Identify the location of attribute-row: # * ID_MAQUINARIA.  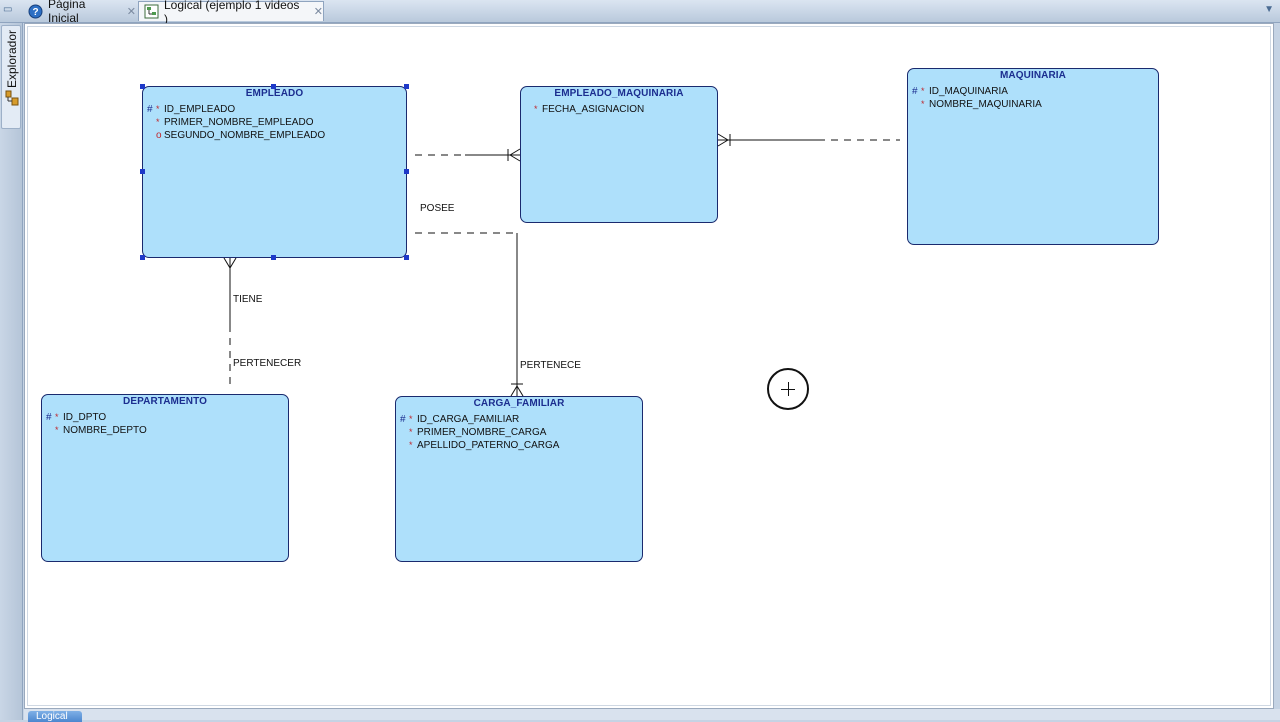
(1033, 91).